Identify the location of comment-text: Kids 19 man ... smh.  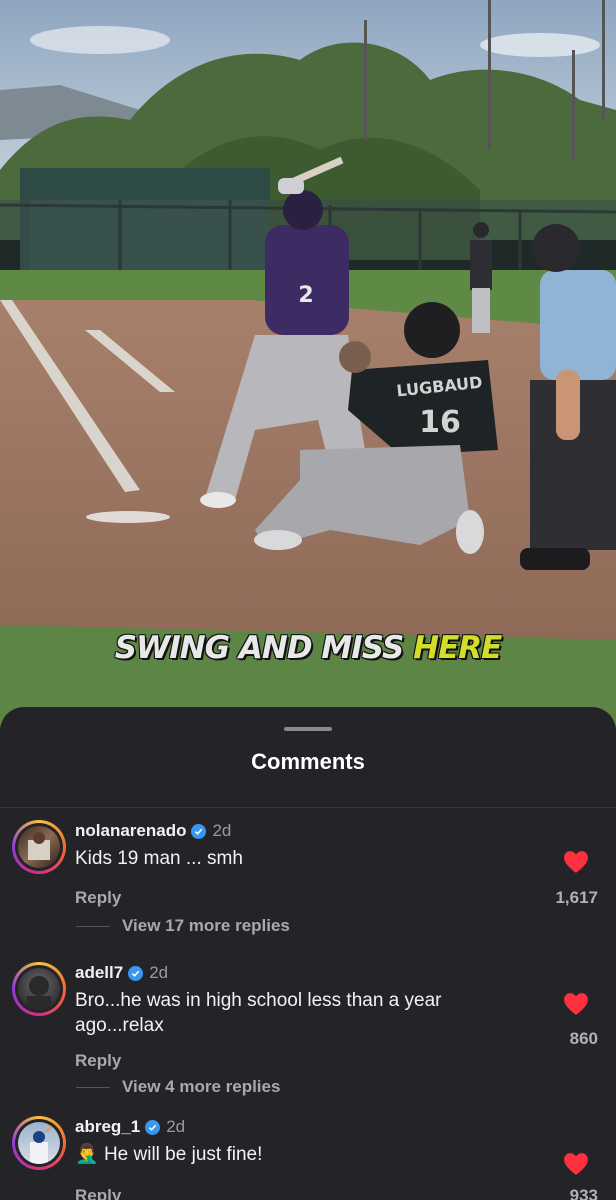
(159, 858).